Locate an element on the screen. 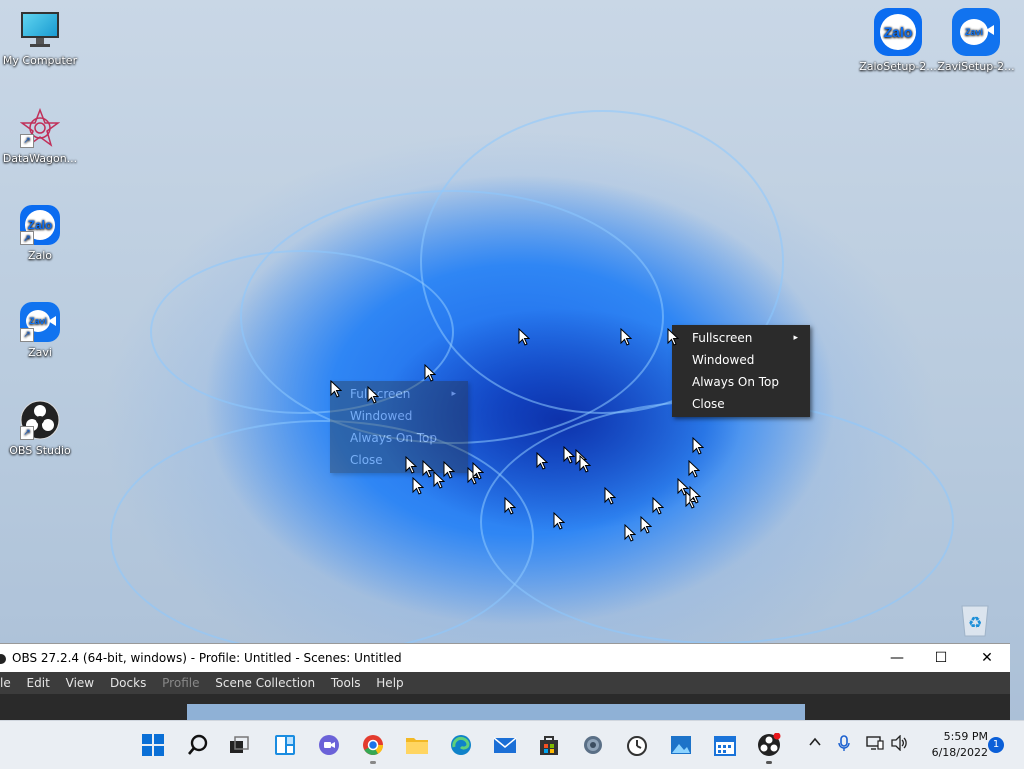 This screenshot has width=1024, height=769. edge-icon is located at coordinates (461, 745).